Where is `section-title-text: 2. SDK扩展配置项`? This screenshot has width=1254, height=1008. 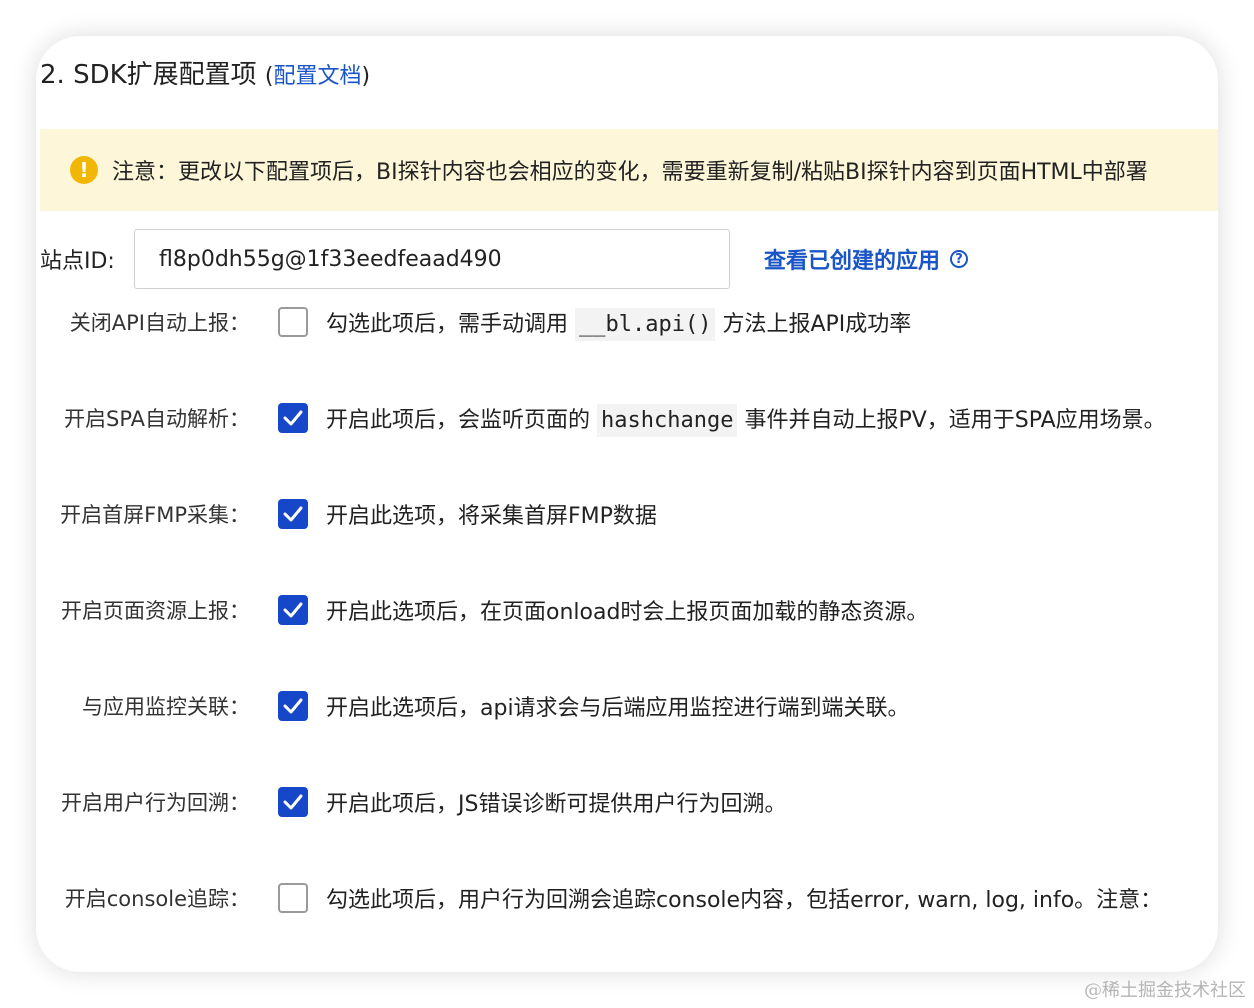 section-title-text: 2. SDK扩展配置项 is located at coordinates (148, 75).